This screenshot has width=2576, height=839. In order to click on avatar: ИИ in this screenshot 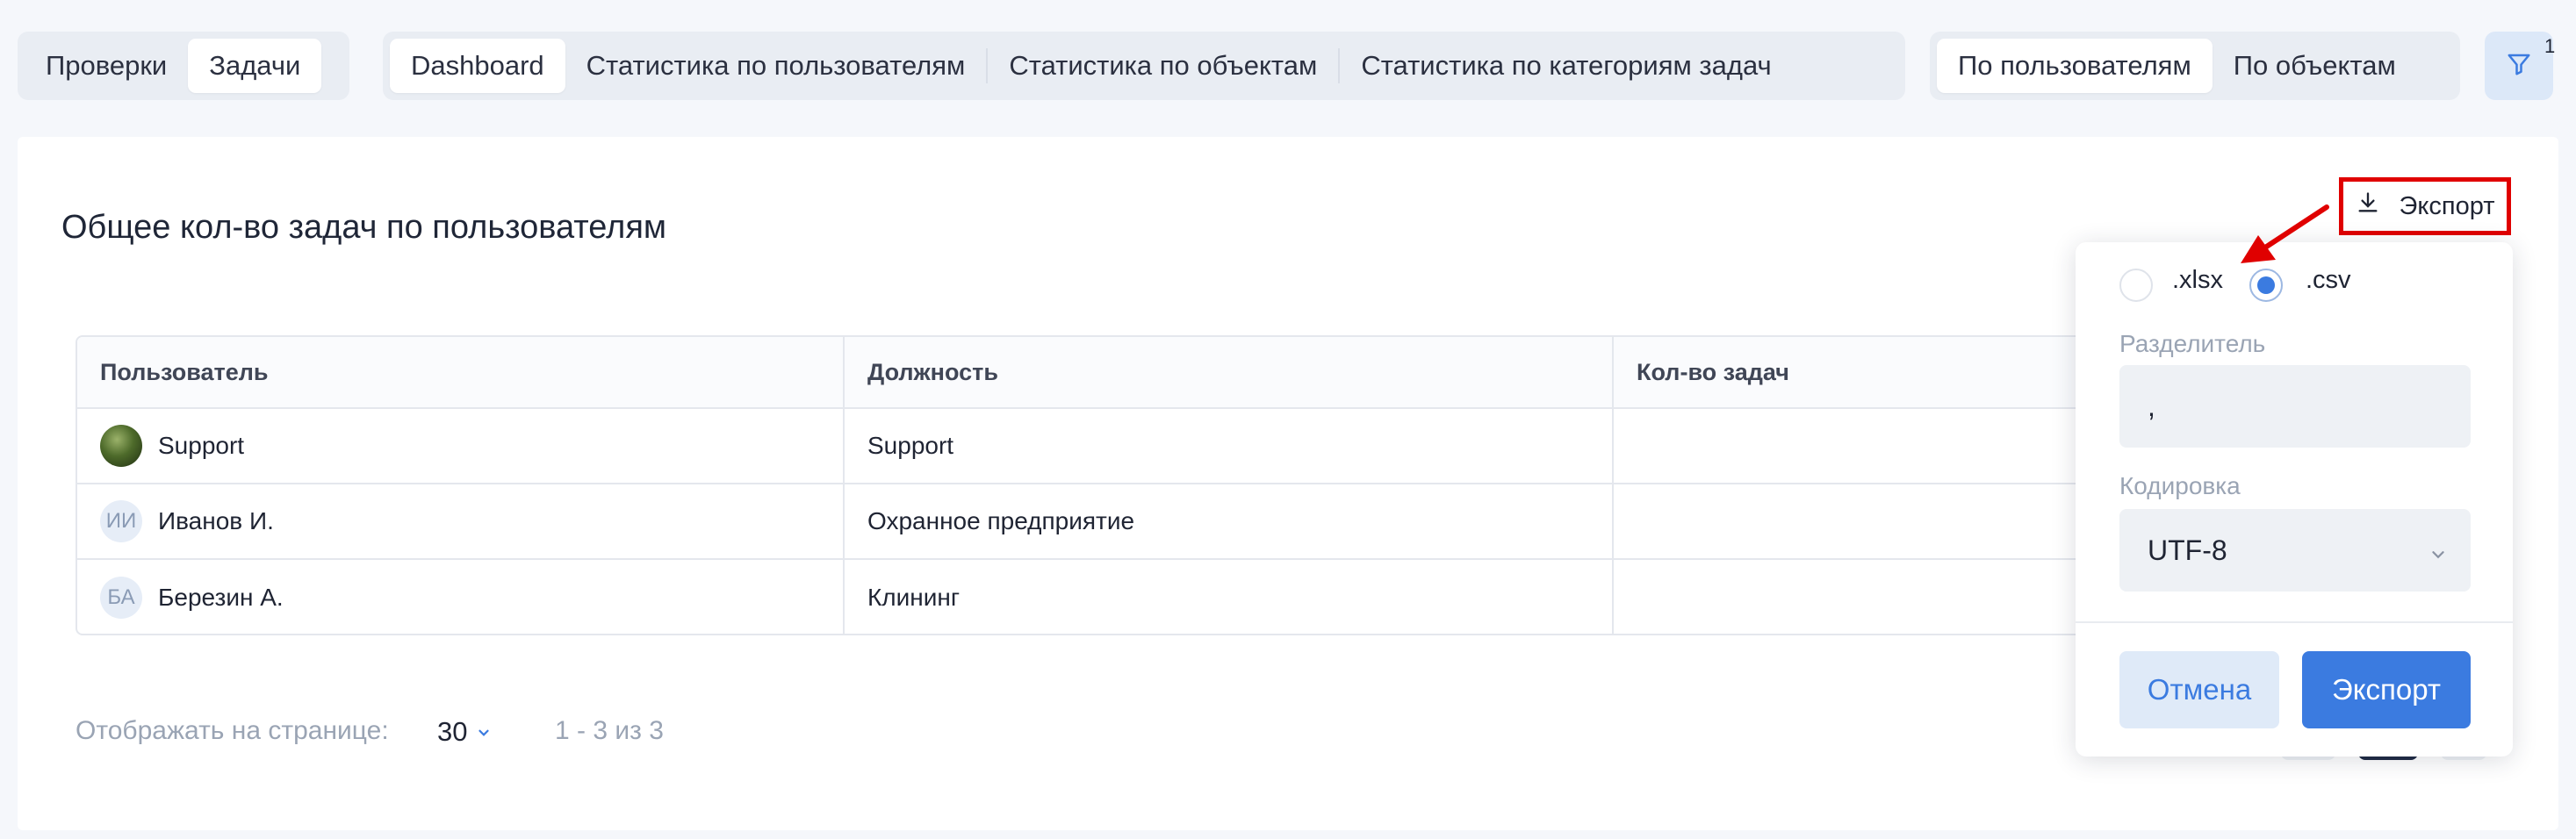, I will do `click(121, 521)`.